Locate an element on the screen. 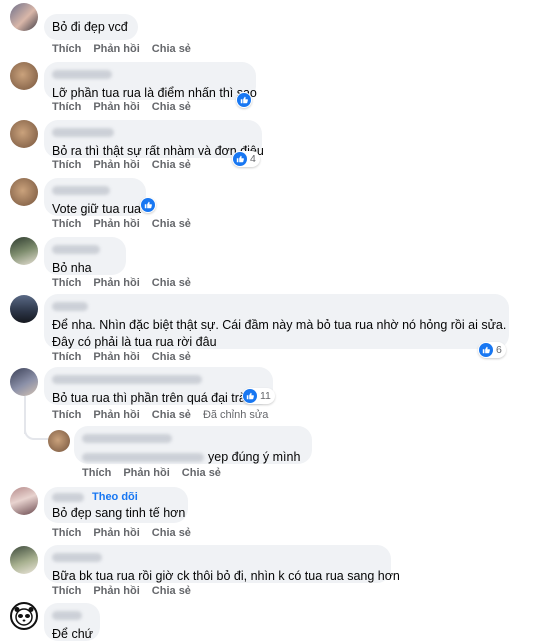 This screenshot has width=542, height=642. comment-bubble: Bỏ đi đẹp vcđ is located at coordinates (91, 27).